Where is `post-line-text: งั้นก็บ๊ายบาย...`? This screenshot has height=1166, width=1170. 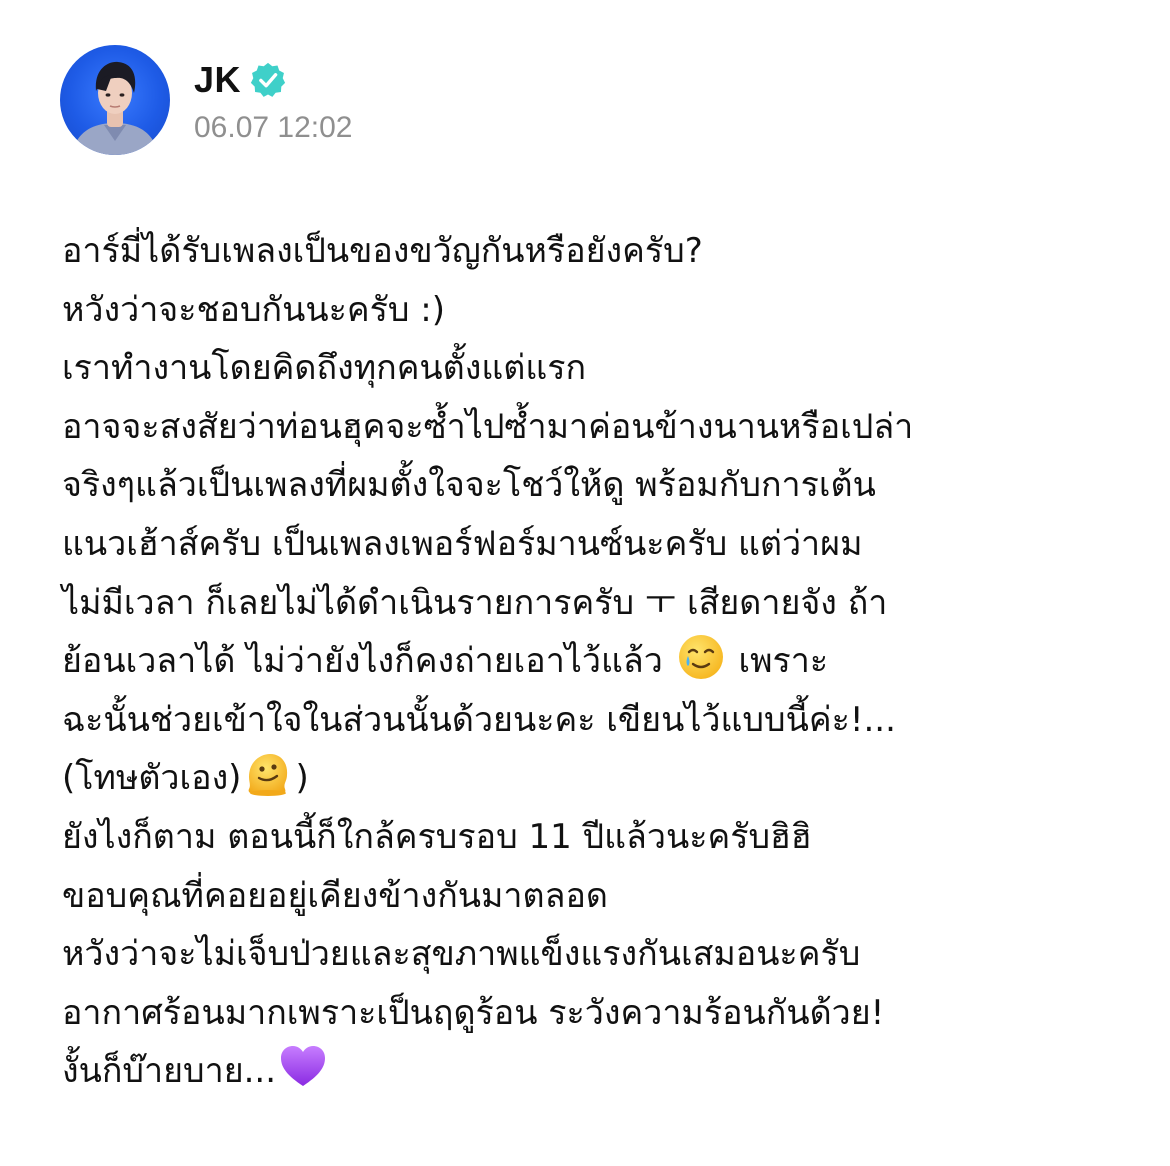 post-line-text: งั้นก็บ๊ายบาย... is located at coordinates (169, 1071).